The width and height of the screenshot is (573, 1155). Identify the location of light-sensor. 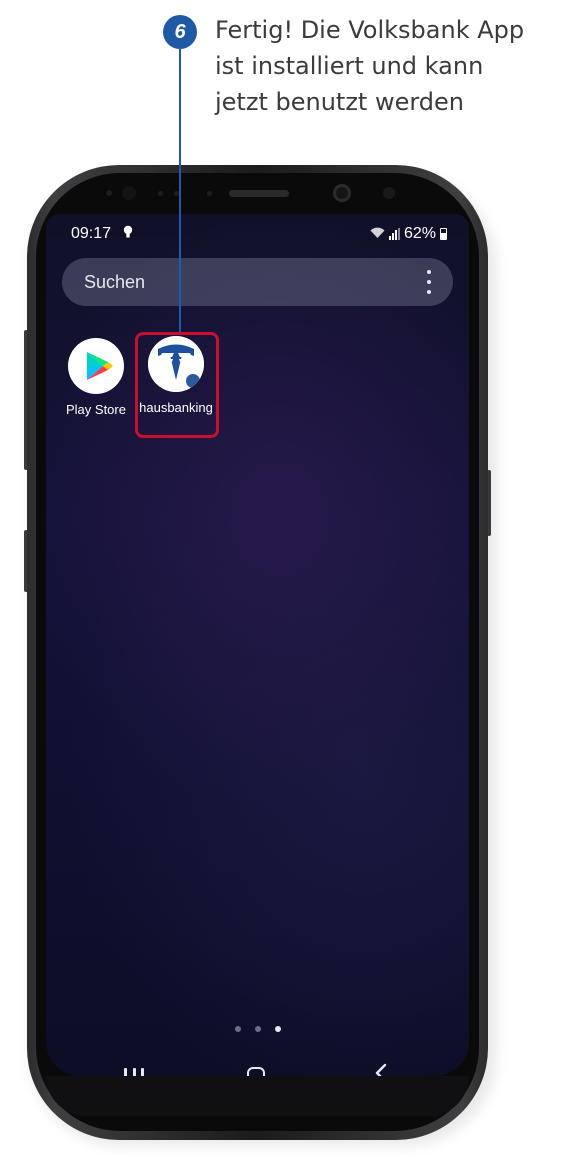
(160, 193).